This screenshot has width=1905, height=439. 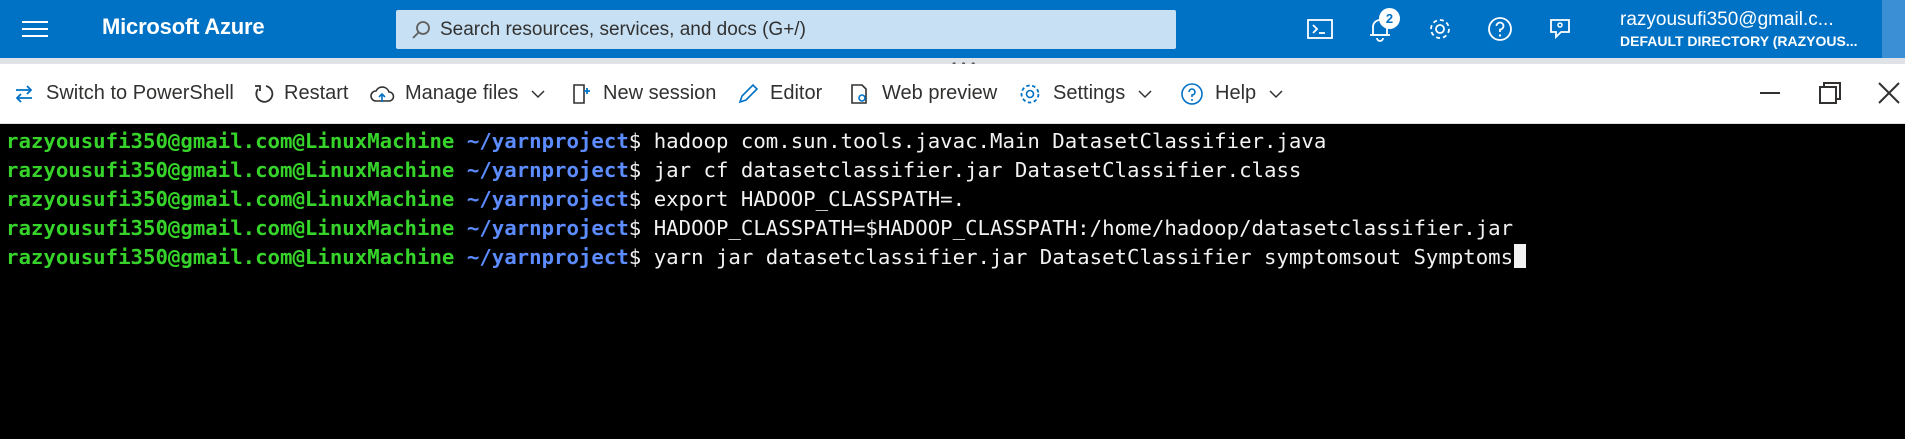 What do you see at coordinates (382, 93) in the screenshot?
I see `cloud-upload-icon` at bounding box center [382, 93].